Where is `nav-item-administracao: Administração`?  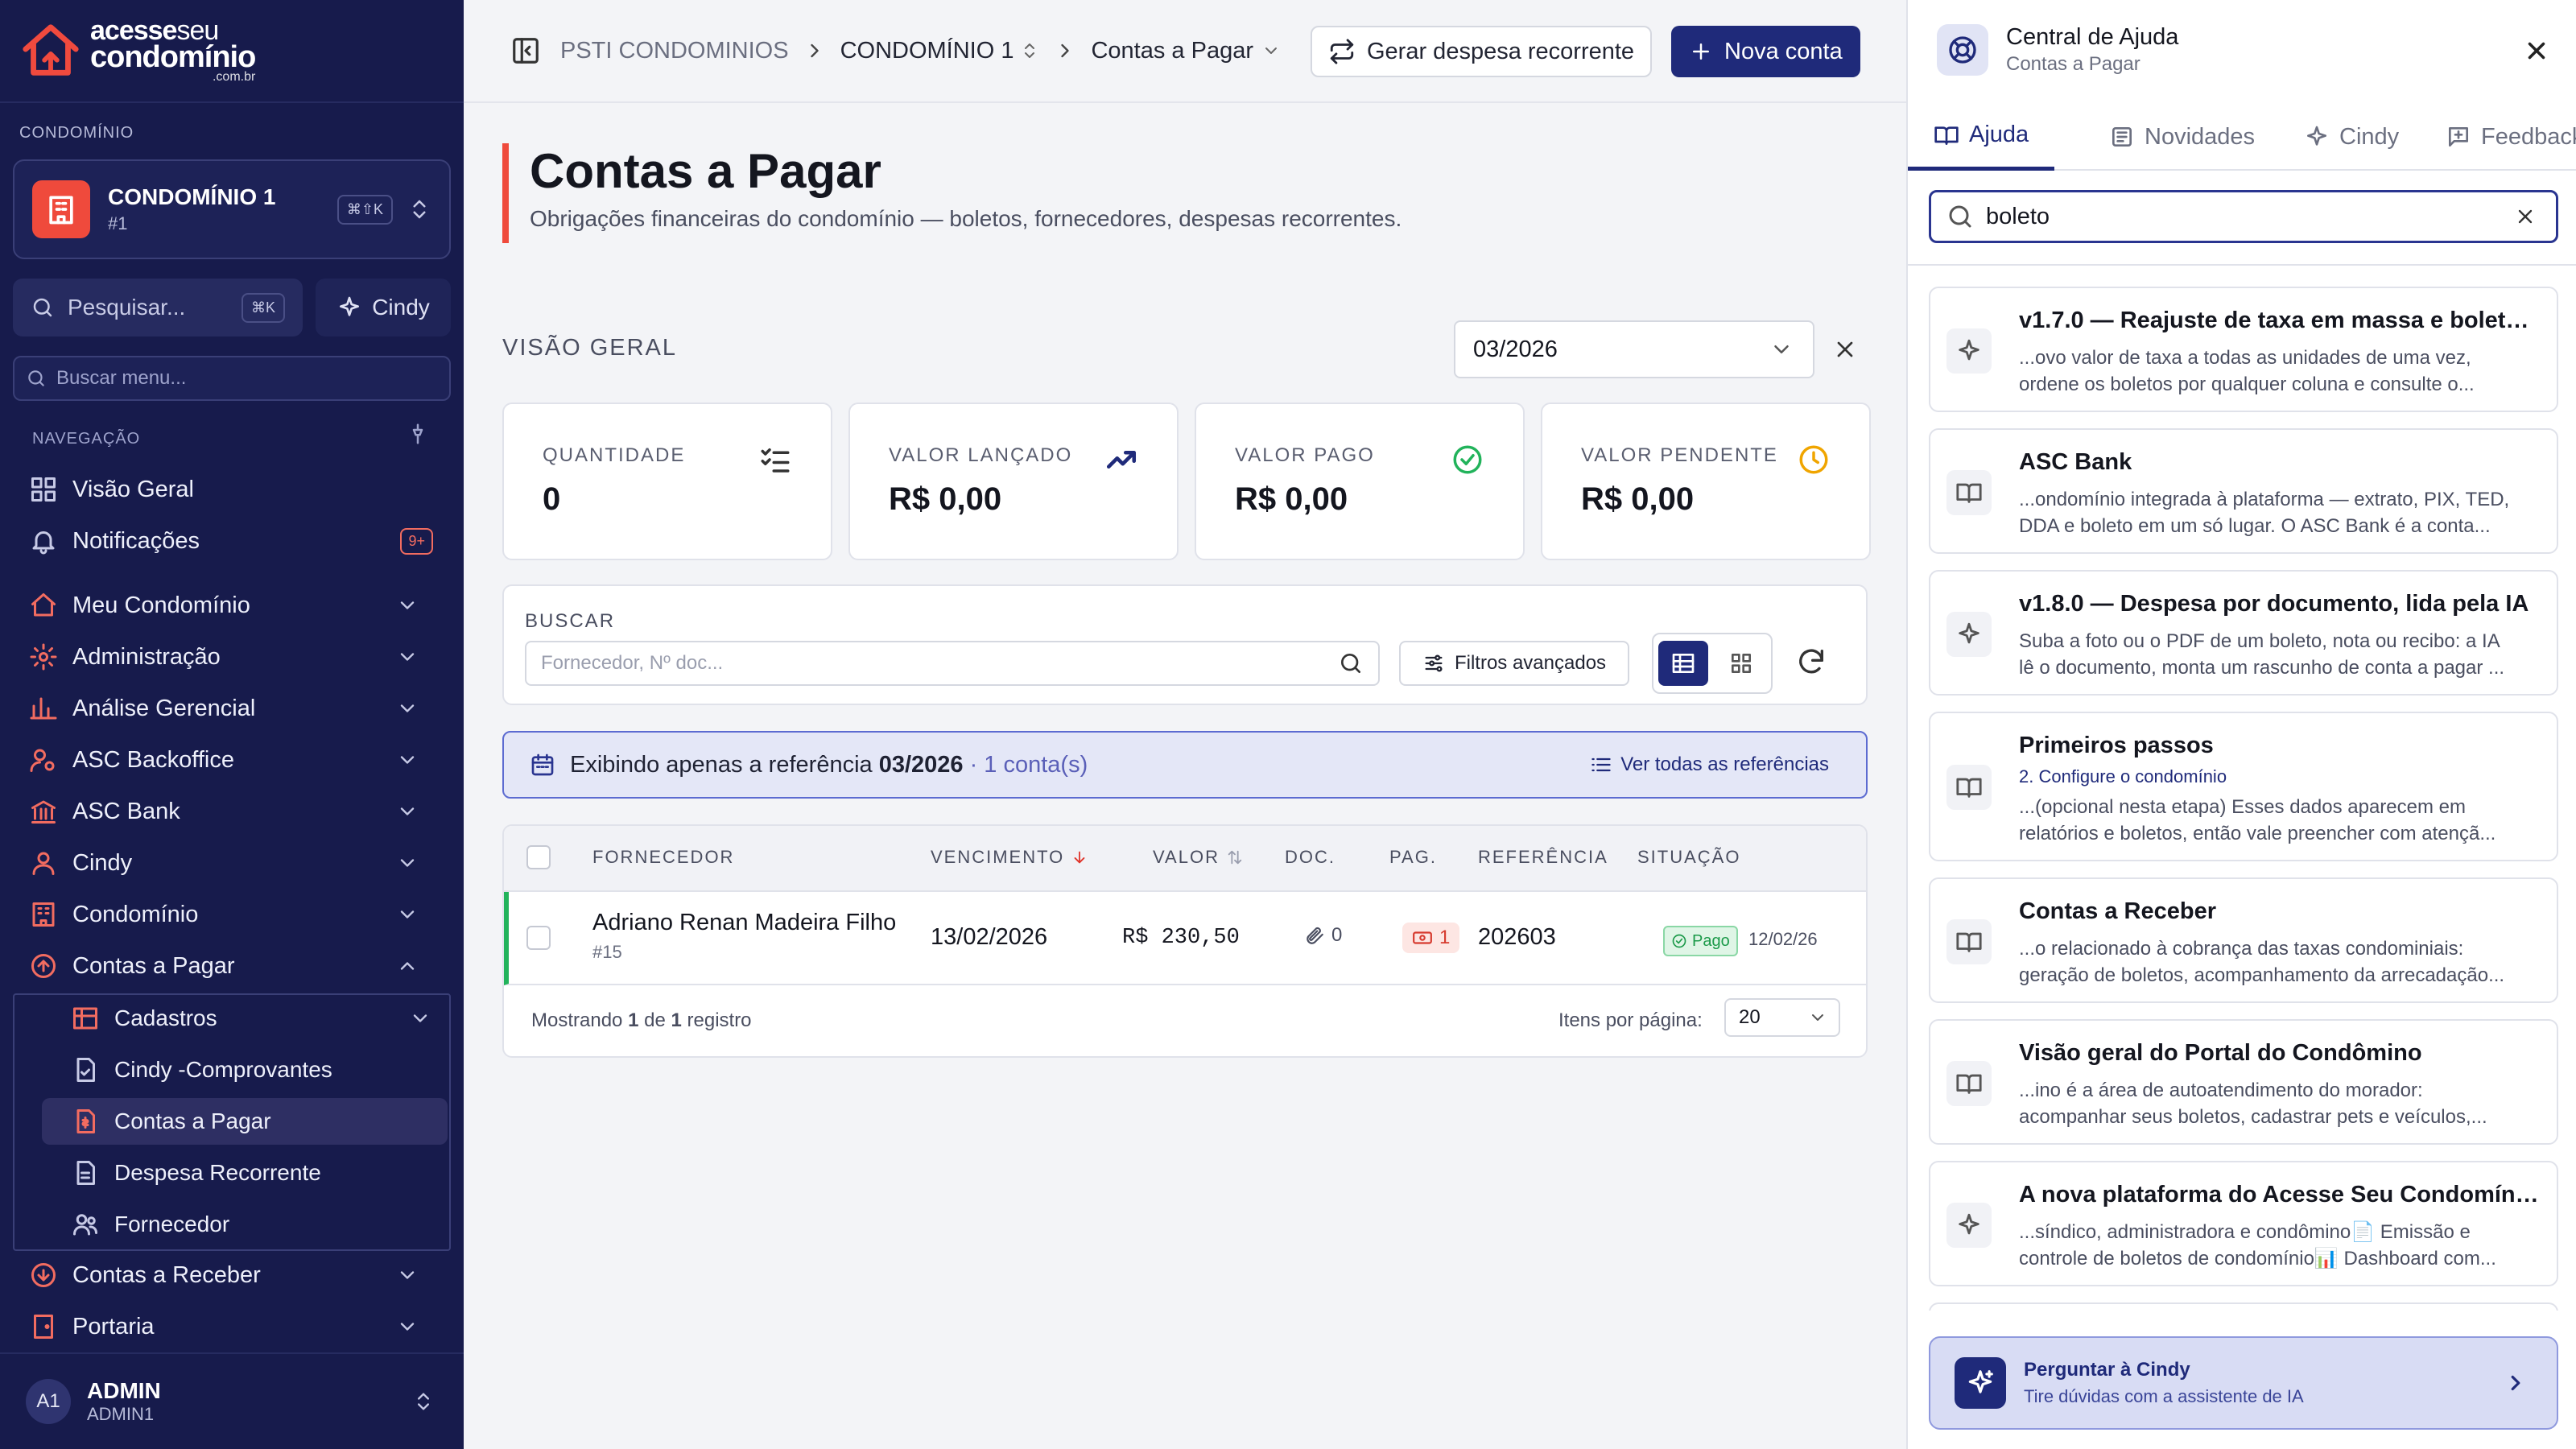 nav-item-administracao: Administração is located at coordinates (232, 656).